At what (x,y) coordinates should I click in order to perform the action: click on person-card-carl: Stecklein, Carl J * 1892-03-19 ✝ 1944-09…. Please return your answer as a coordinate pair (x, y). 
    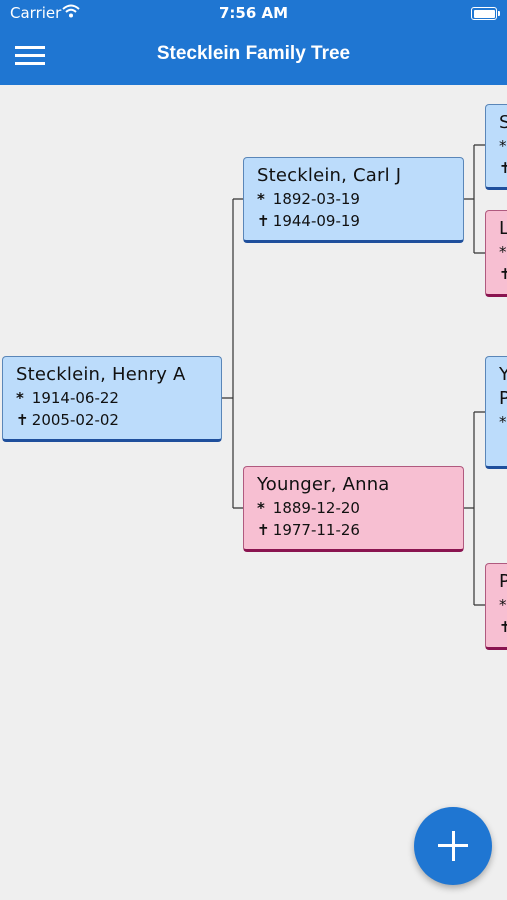
    Looking at the image, I should click on (353, 200).